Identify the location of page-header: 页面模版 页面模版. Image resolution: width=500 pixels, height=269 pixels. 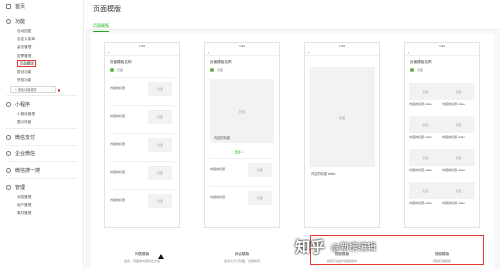
(292, 16).